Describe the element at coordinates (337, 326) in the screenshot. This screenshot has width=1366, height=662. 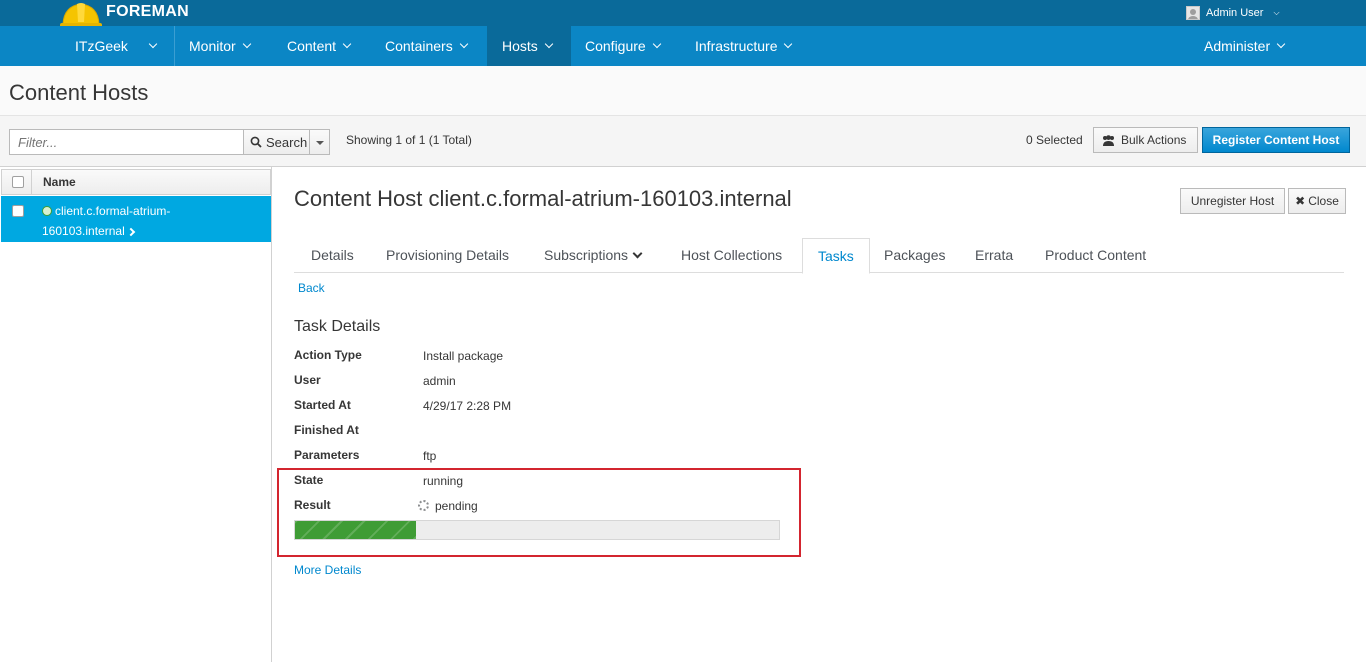
I see `task-details-heading: Task Details` at that location.